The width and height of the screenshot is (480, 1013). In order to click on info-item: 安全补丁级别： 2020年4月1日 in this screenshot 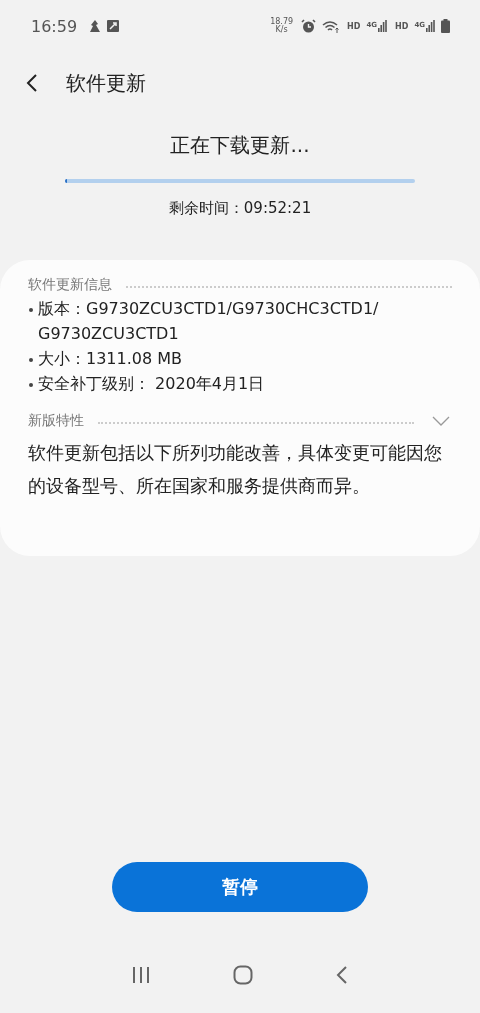, I will do `click(152, 384)`.